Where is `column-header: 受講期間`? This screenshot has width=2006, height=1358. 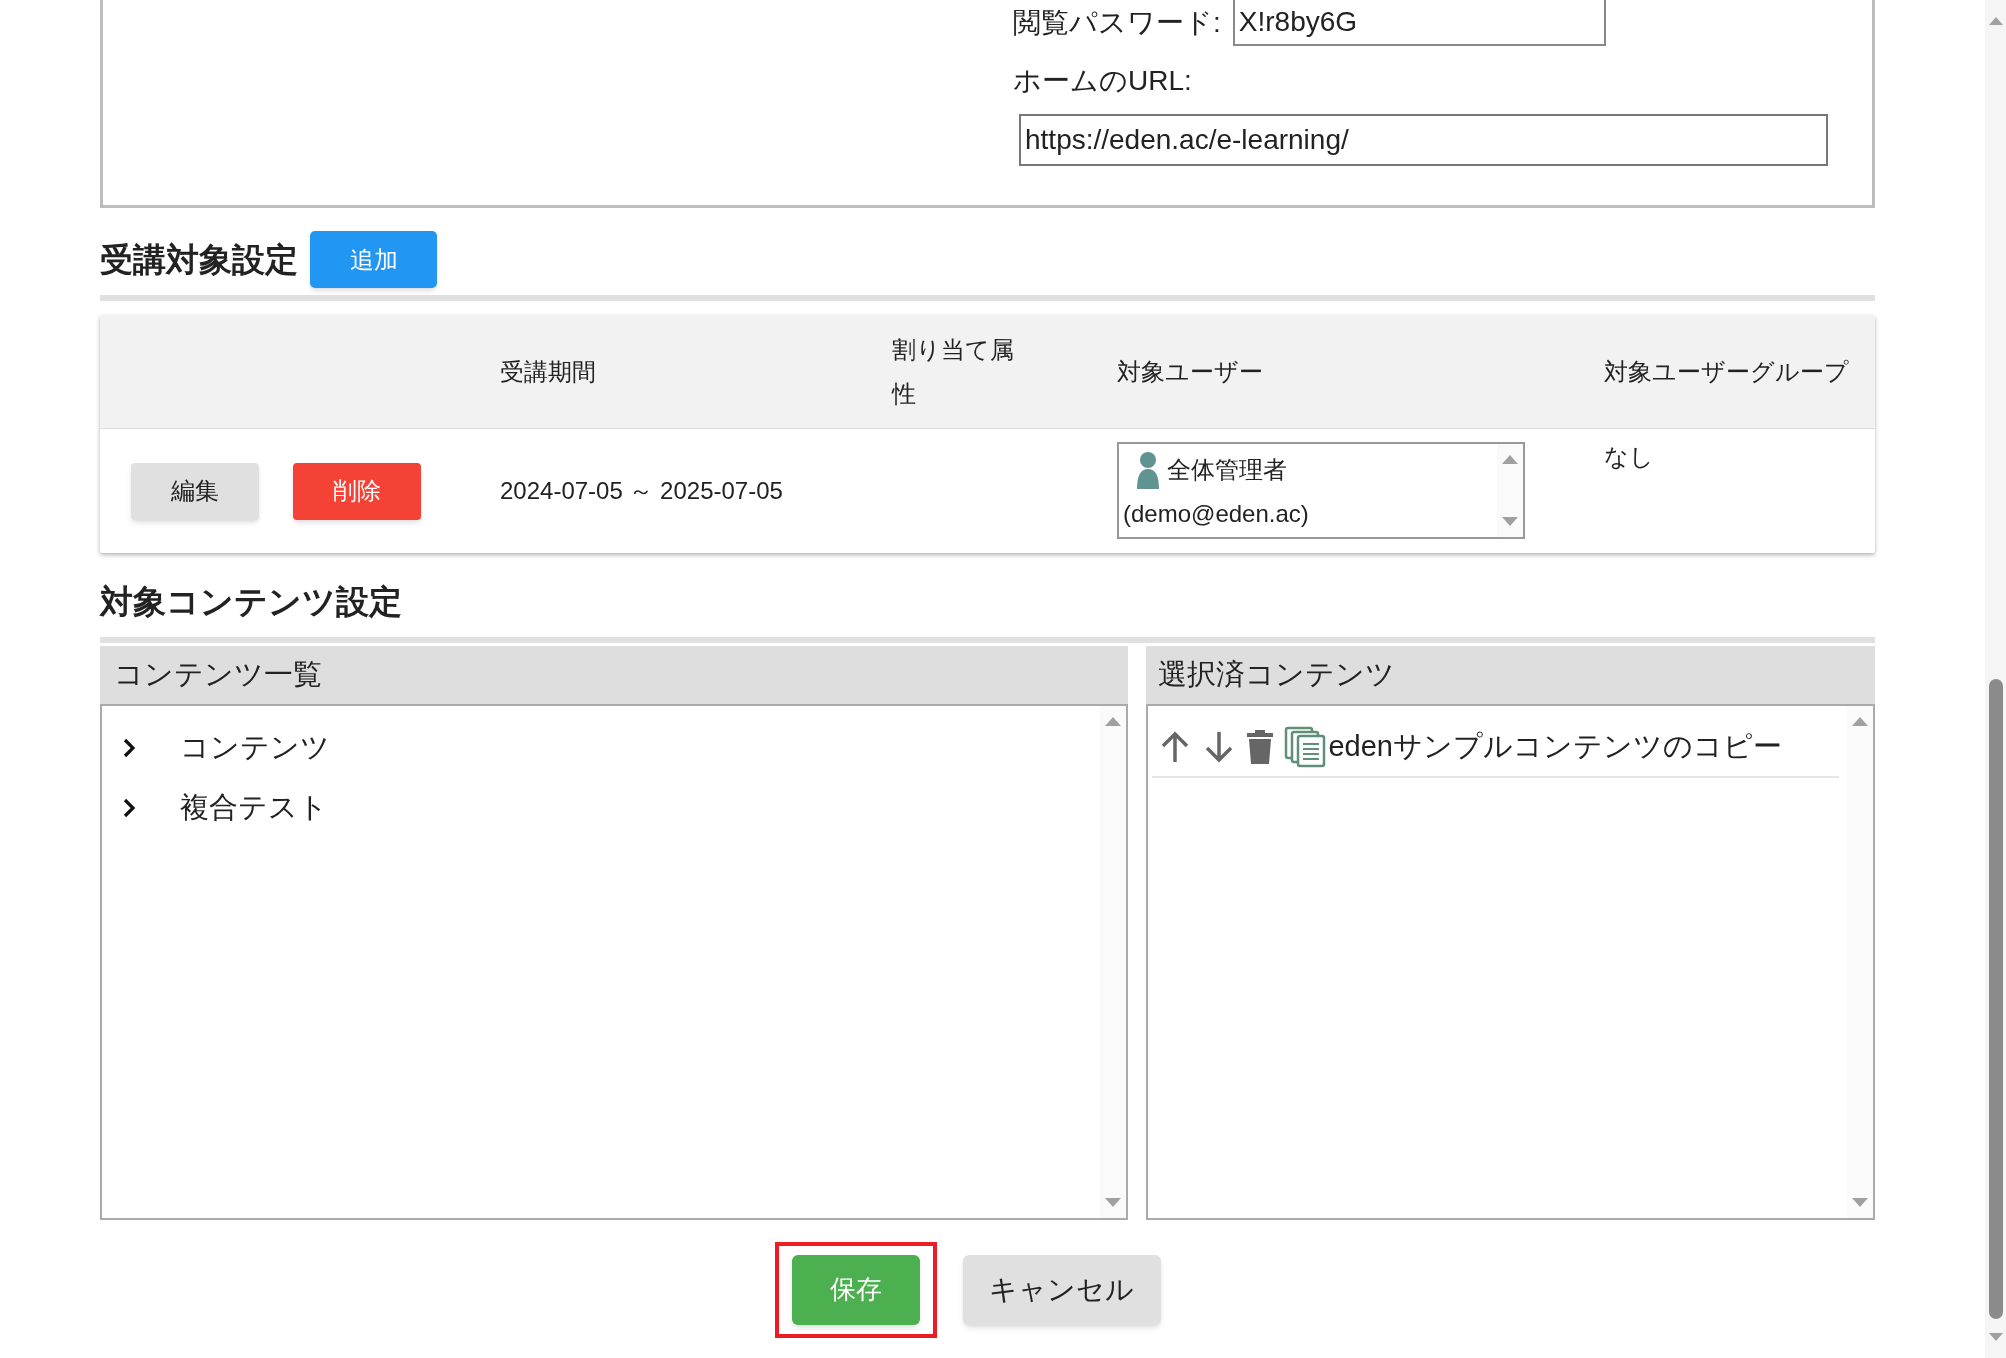 column-header: 受講期間 is located at coordinates (548, 371).